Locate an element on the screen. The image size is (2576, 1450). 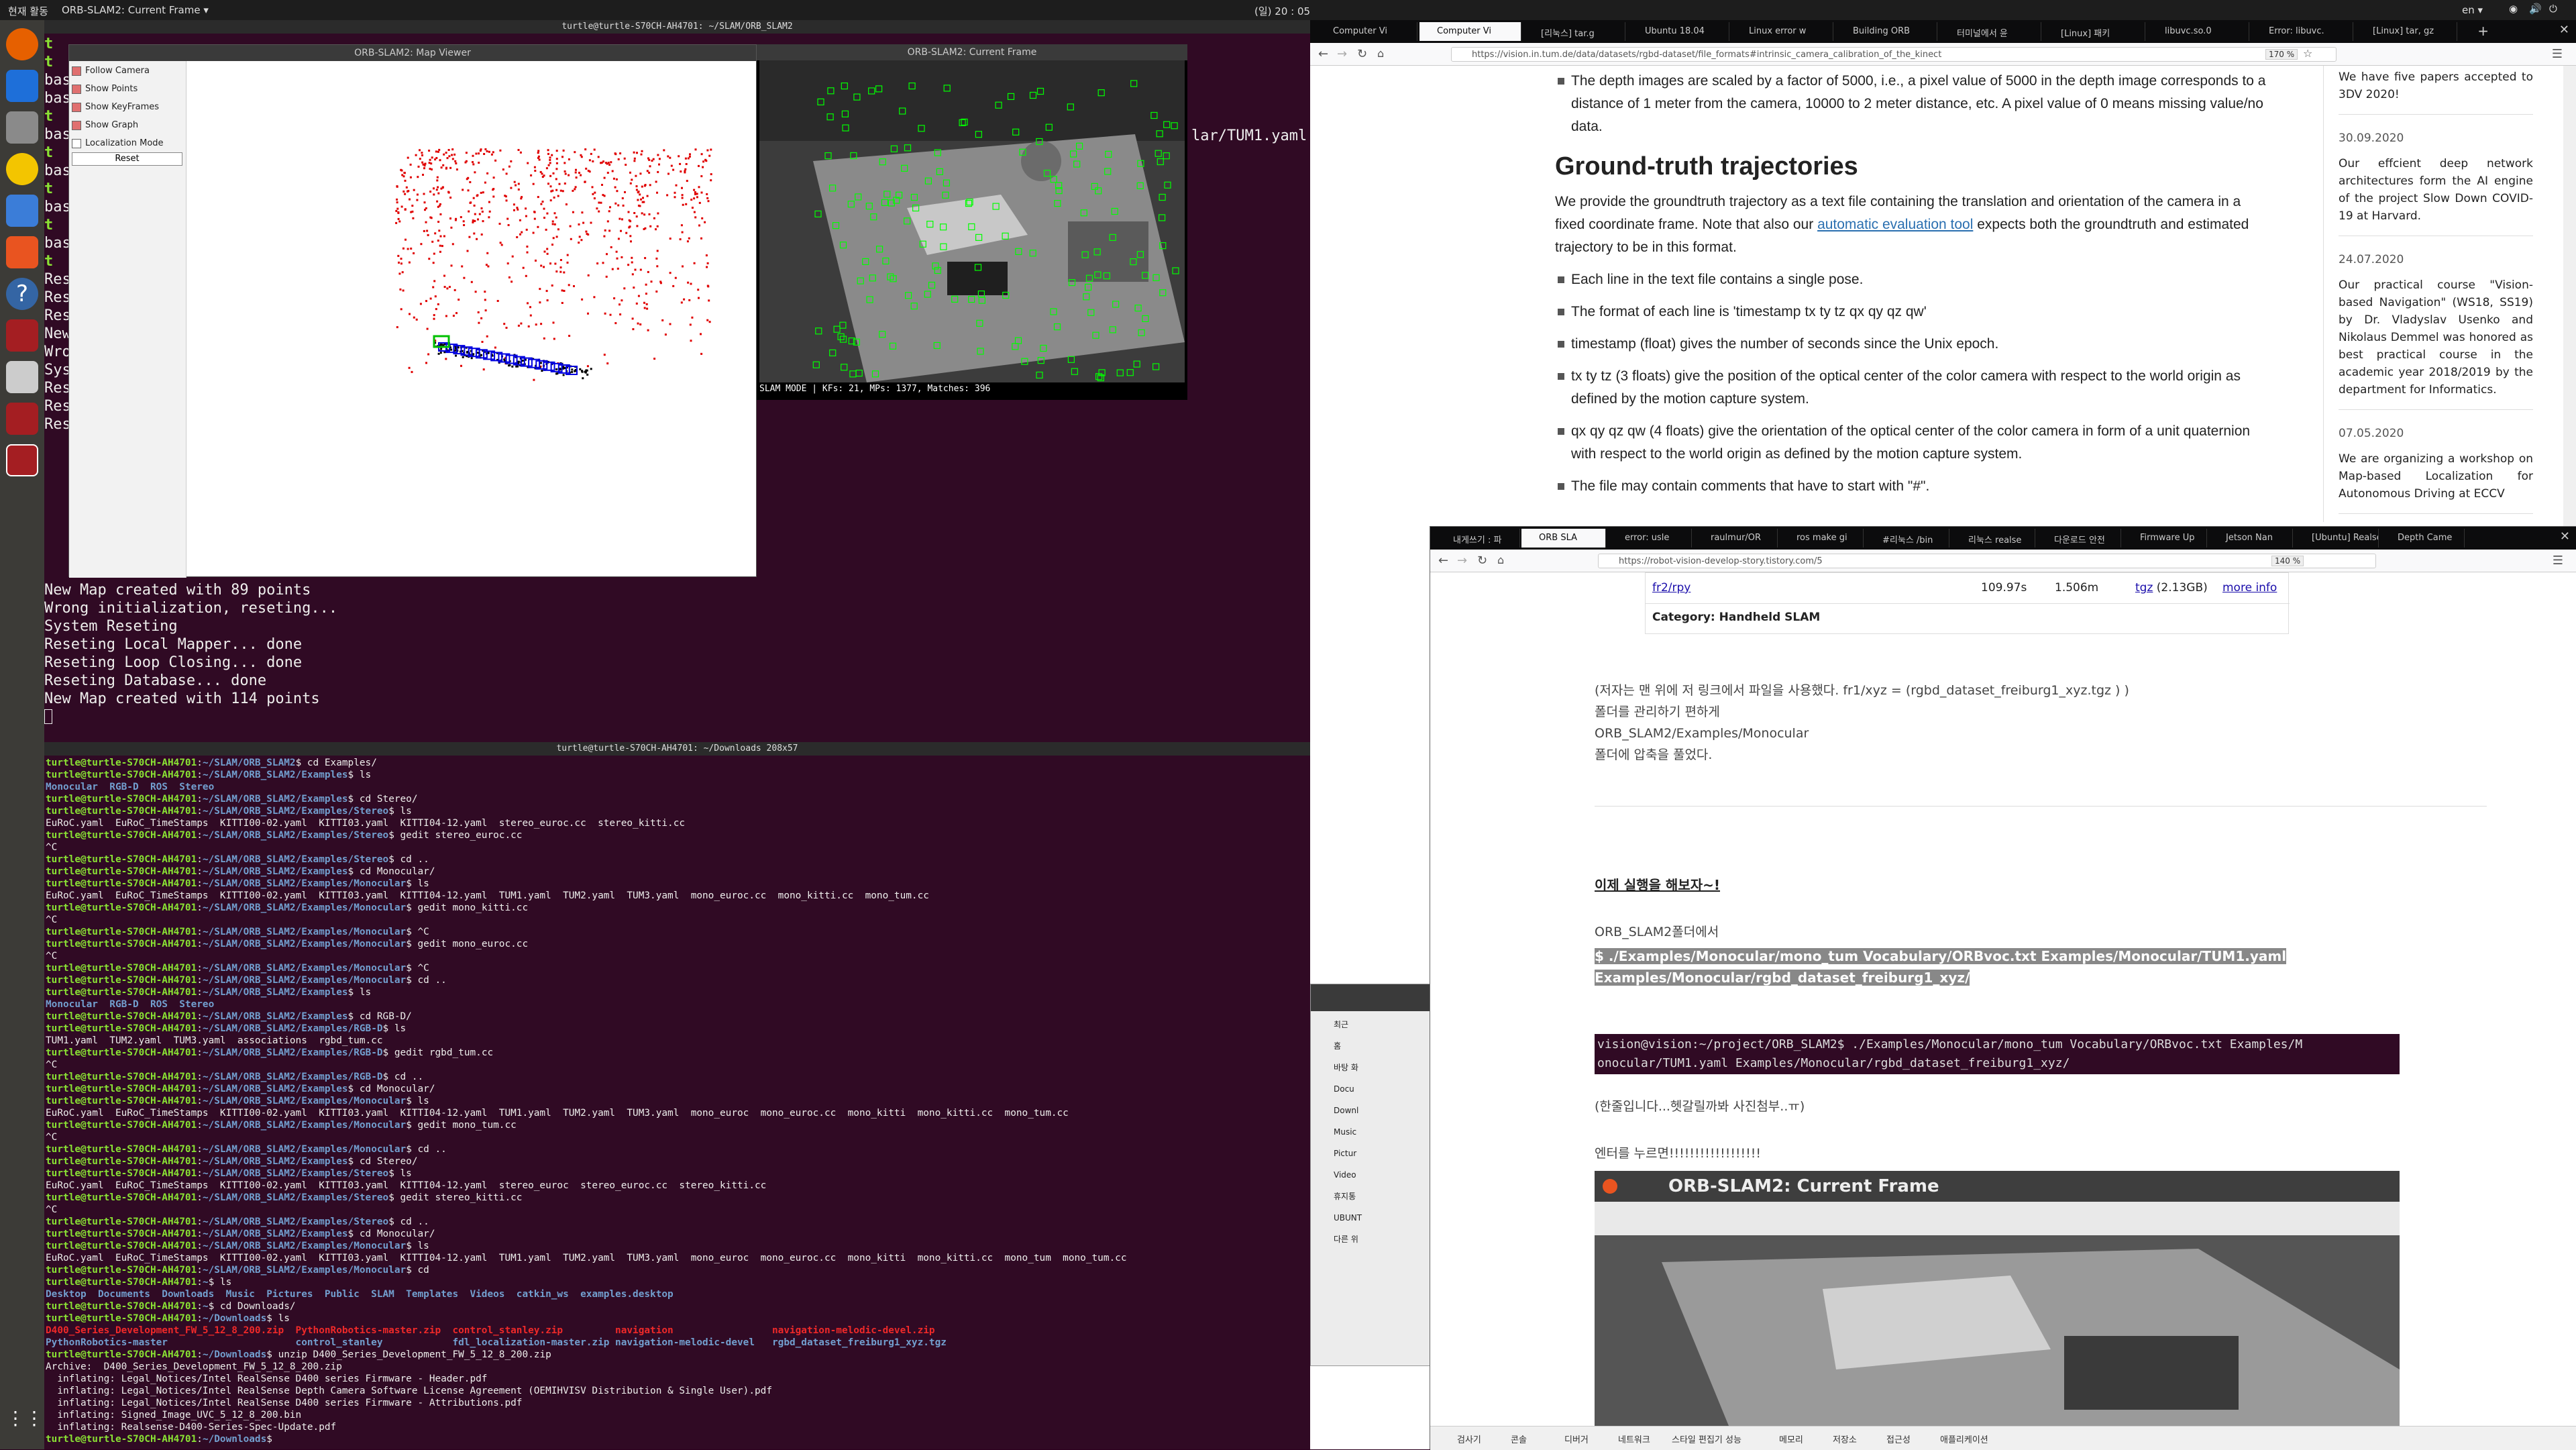
rhythmbox-icon is located at coordinates (22, 169).